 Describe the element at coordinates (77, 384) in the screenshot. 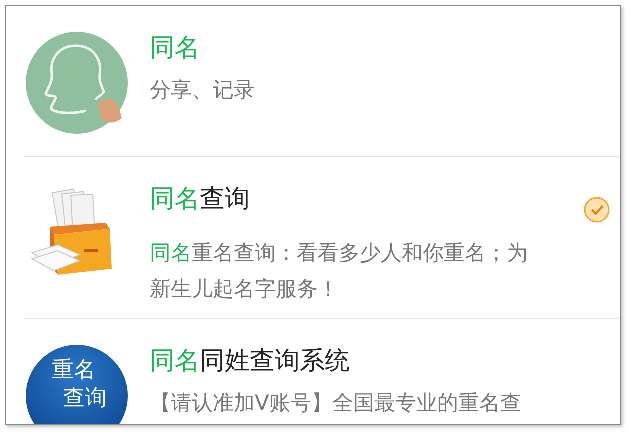

I see `query-logo: 重名 查询` at that location.